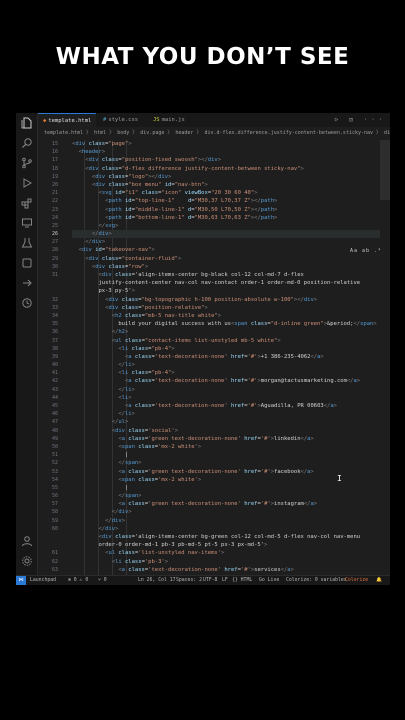  What do you see at coordinates (54, 184) in the screenshot?
I see `line-number: 20` at bounding box center [54, 184].